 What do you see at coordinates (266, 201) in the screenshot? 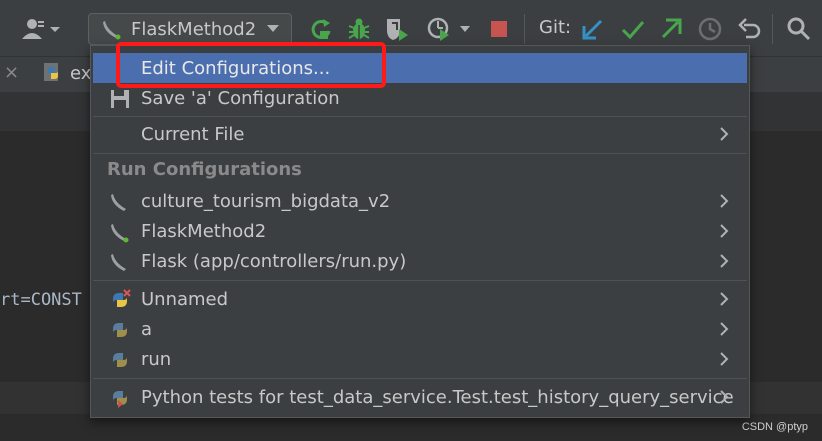
I see `menu-item-label: culture_tourism_bigdata_v2` at bounding box center [266, 201].